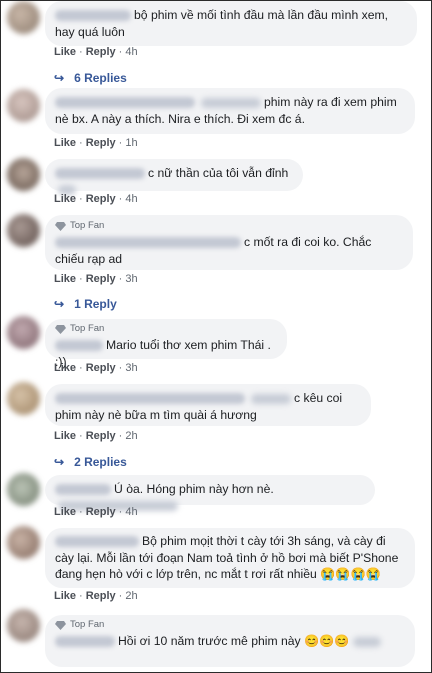  What do you see at coordinates (209, 641) in the screenshot?
I see `comment-text: Hồi ơi 10 năm trước mê phim này` at bounding box center [209, 641].